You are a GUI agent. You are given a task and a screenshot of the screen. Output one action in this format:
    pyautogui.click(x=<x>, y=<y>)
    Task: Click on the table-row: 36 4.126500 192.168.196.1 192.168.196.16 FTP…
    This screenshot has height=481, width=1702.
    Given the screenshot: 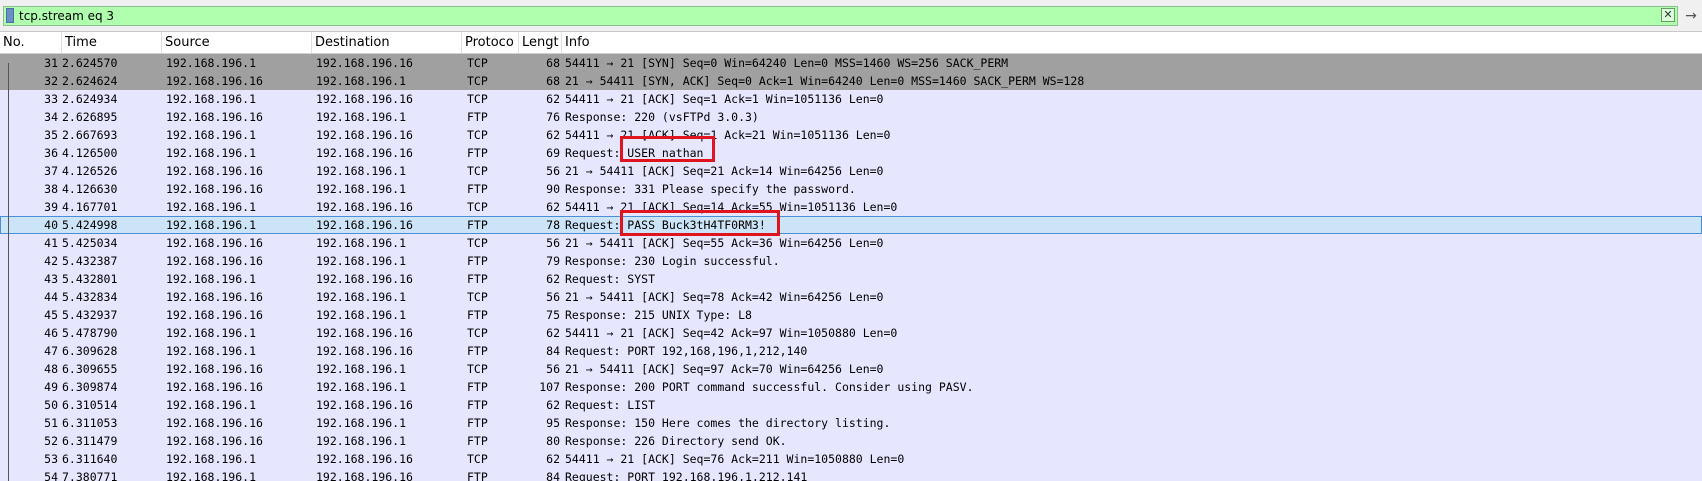 What is the action you would take?
    pyautogui.click(x=851, y=153)
    